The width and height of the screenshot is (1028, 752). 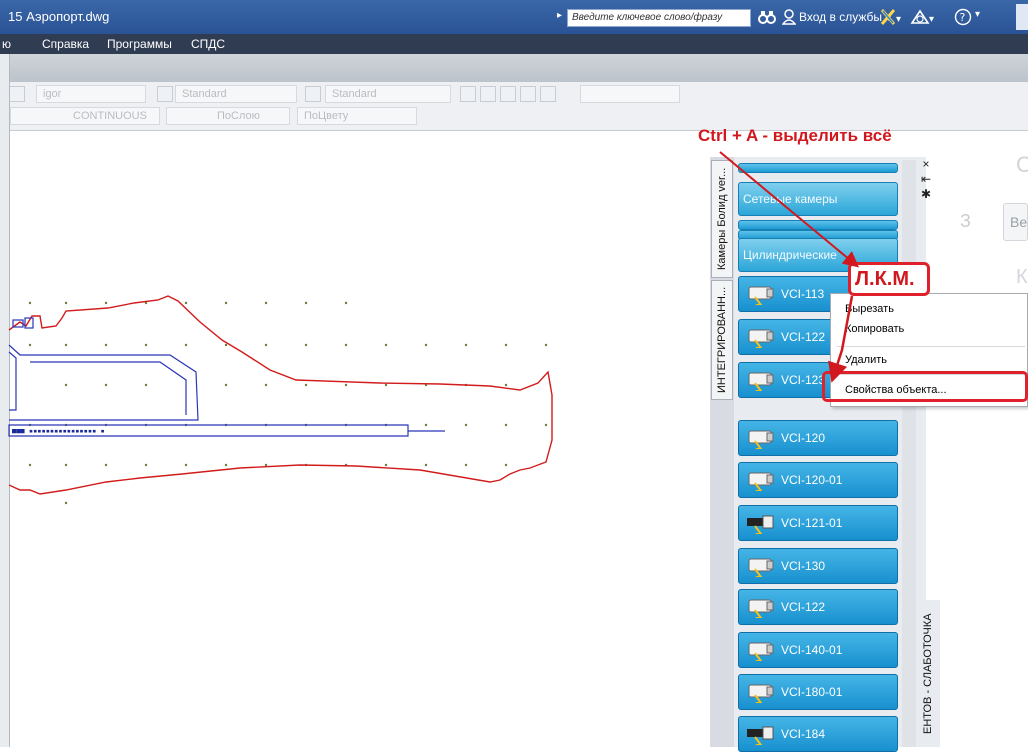 I want to click on menu-item-delete: Удалить, so click(x=866, y=360).